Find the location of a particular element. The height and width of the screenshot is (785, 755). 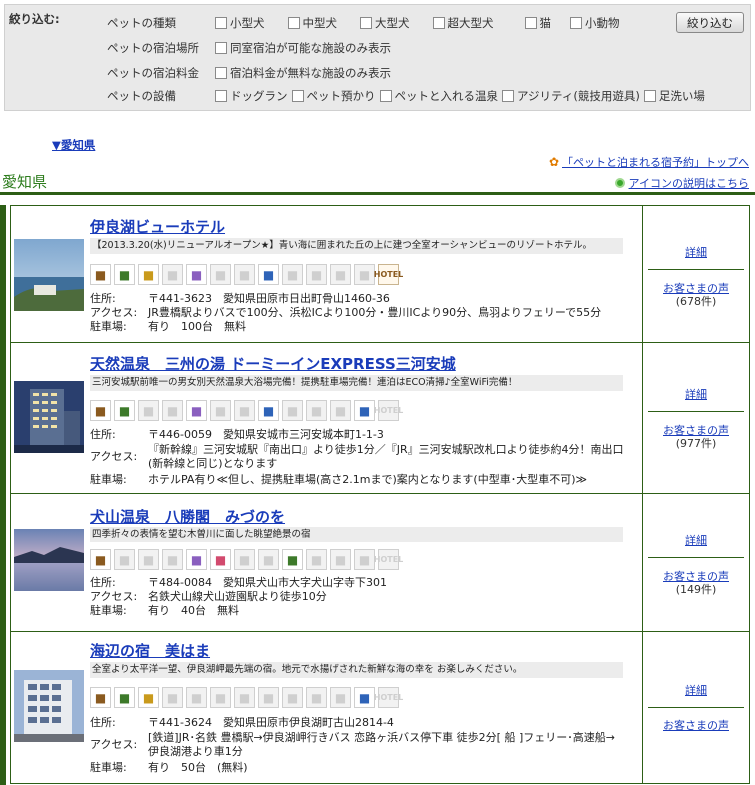

paw-print-icon: ■ is located at coordinates (364, 697).